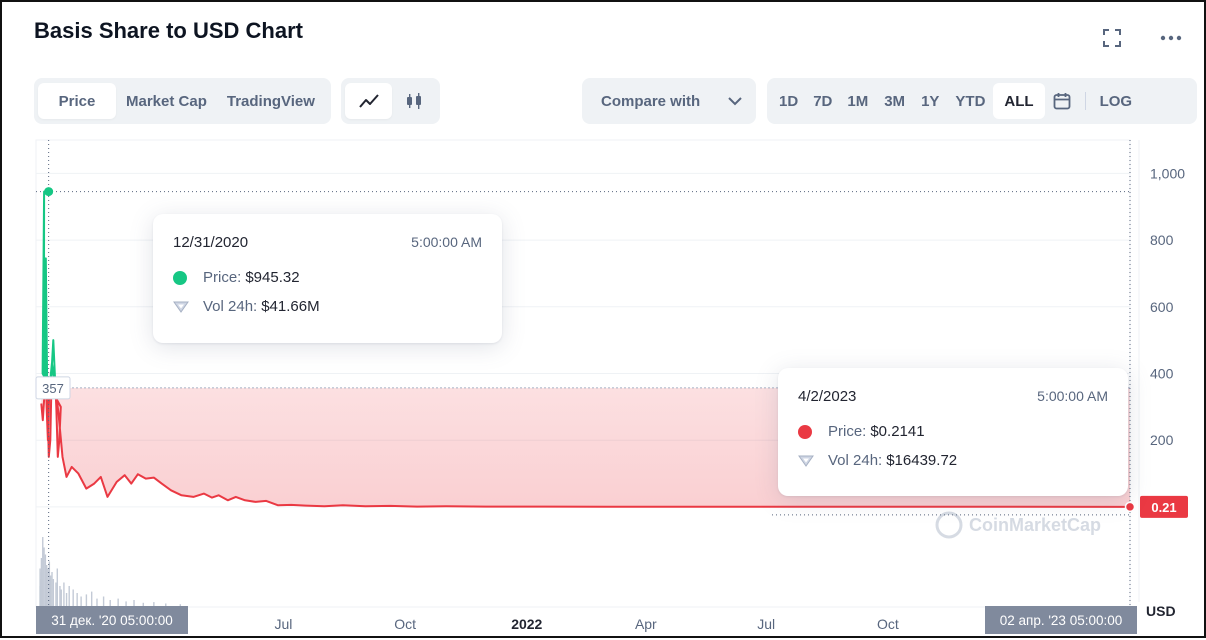 The image size is (1206, 640). What do you see at coordinates (1163, 507) in the screenshot?
I see `last-price-label: 0.21` at bounding box center [1163, 507].